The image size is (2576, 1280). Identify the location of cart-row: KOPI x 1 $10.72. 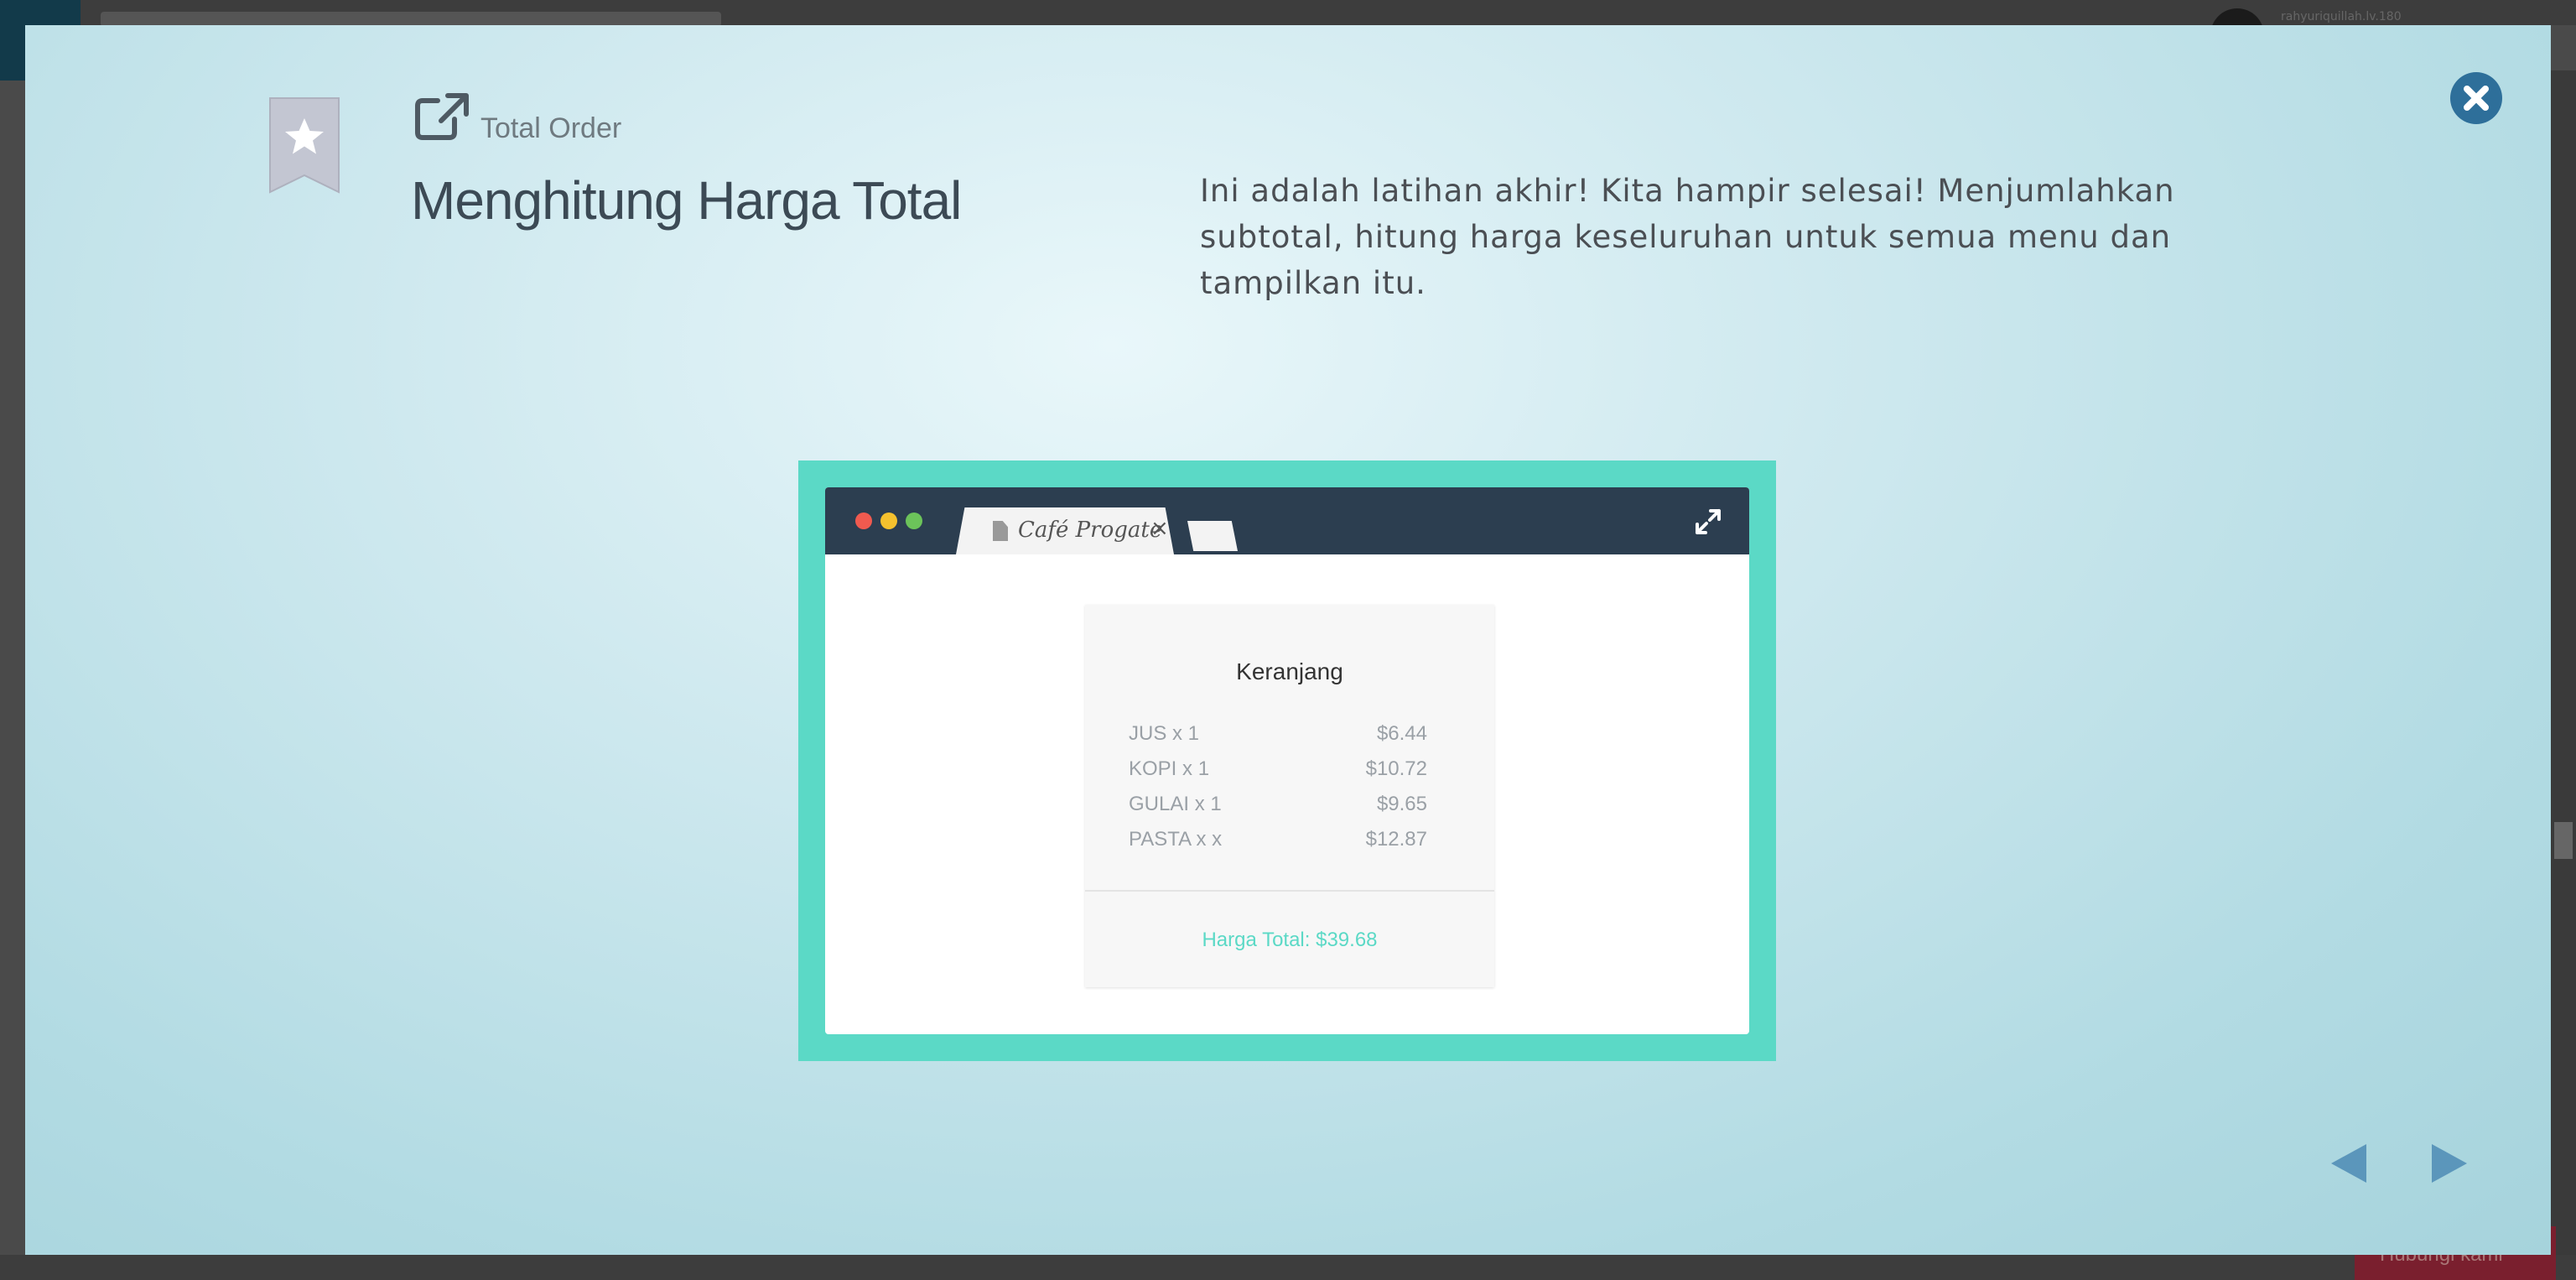
(1278, 774).